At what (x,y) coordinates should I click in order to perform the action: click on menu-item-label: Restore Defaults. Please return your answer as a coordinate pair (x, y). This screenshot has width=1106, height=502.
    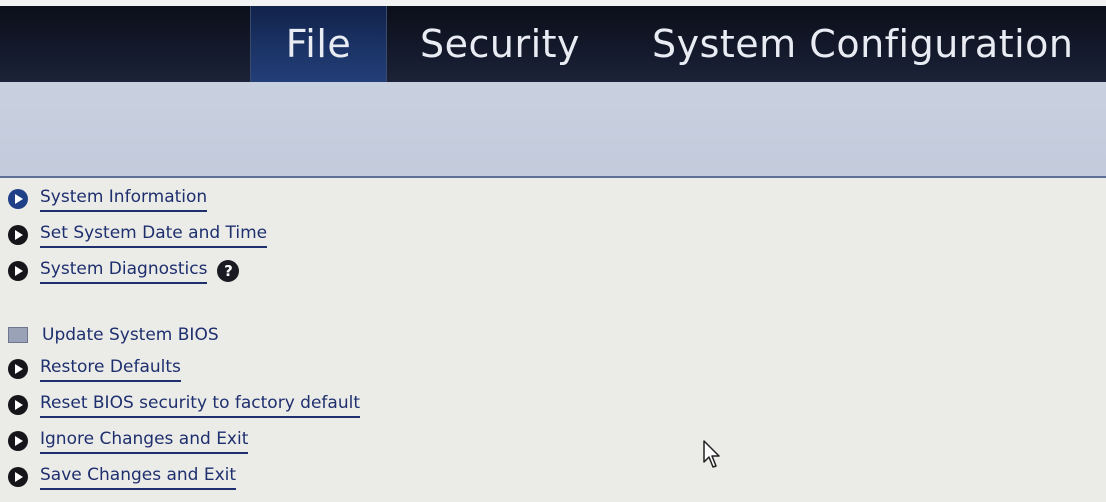
    Looking at the image, I should click on (110, 369).